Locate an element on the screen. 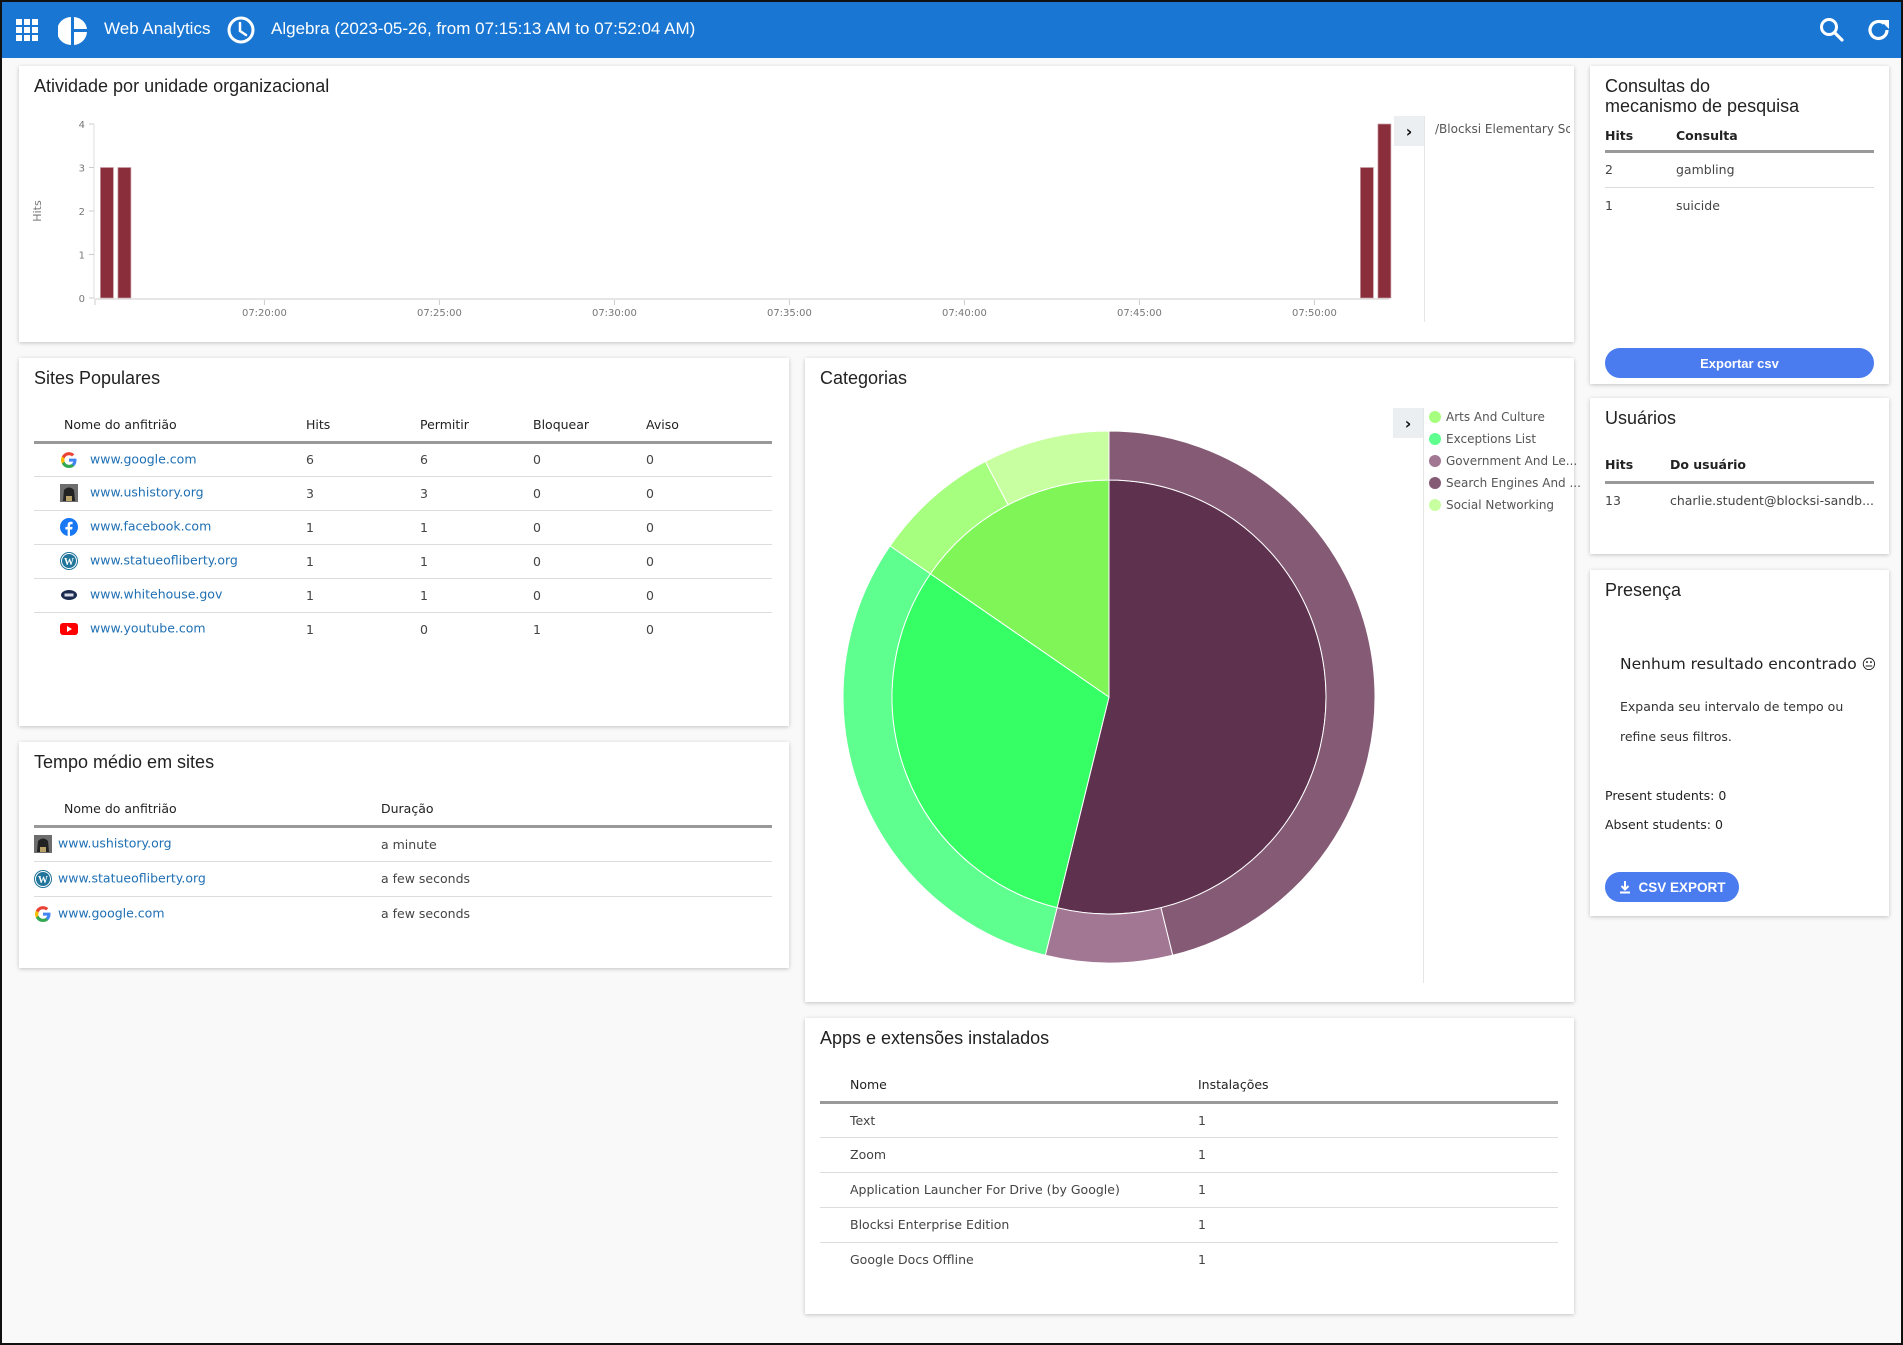  app-name-cell: Blocksi Enterprise Edition is located at coordinates (1009, 1225).